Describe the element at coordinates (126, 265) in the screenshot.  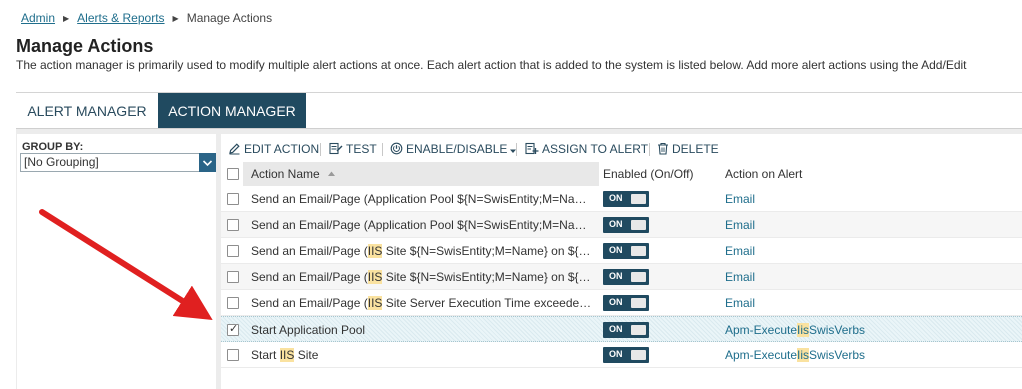
I see `annotation-arrow` at that location.